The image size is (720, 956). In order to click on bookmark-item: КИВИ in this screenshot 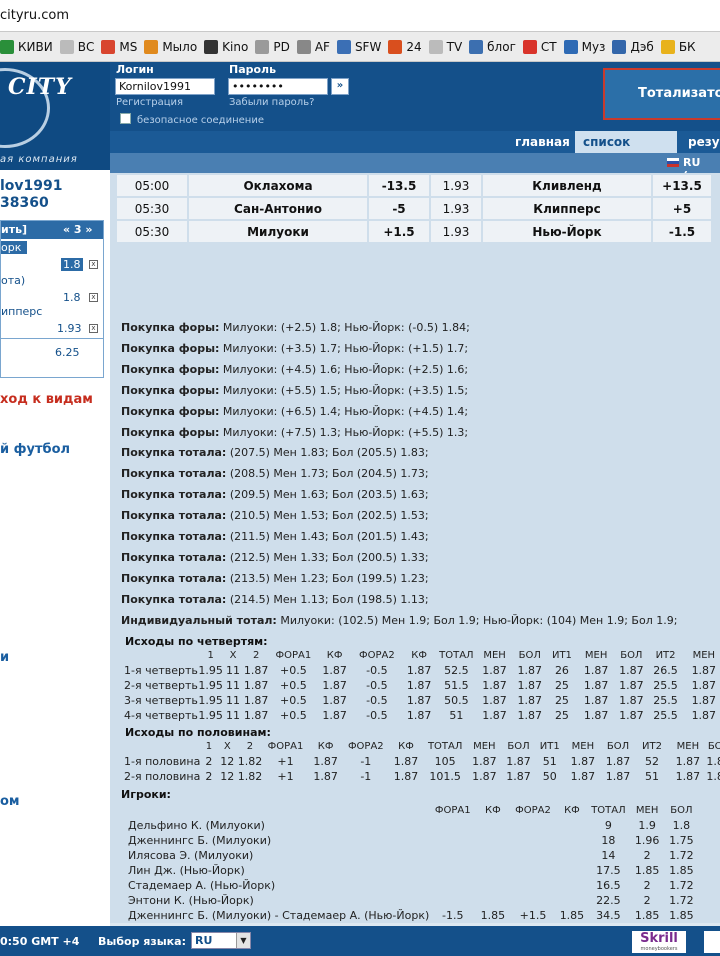, I will do `click(26, 46)`.